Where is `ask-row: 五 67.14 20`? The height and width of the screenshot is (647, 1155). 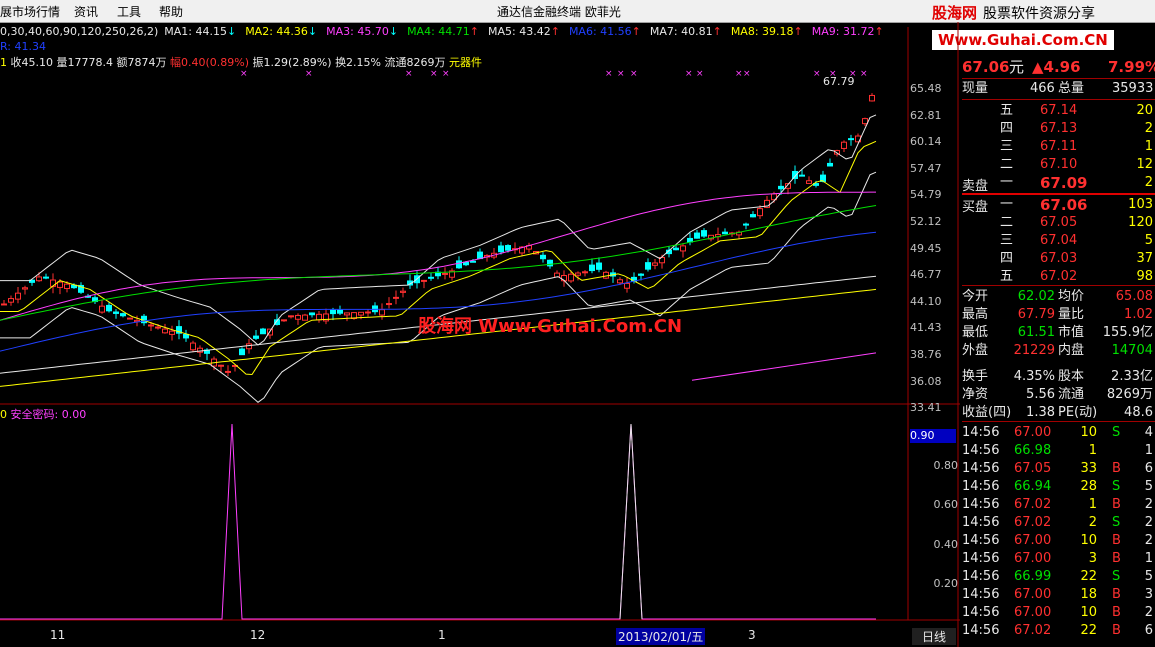 ask-row: 五 67.14 20 is located at coordinates (1058, 111).